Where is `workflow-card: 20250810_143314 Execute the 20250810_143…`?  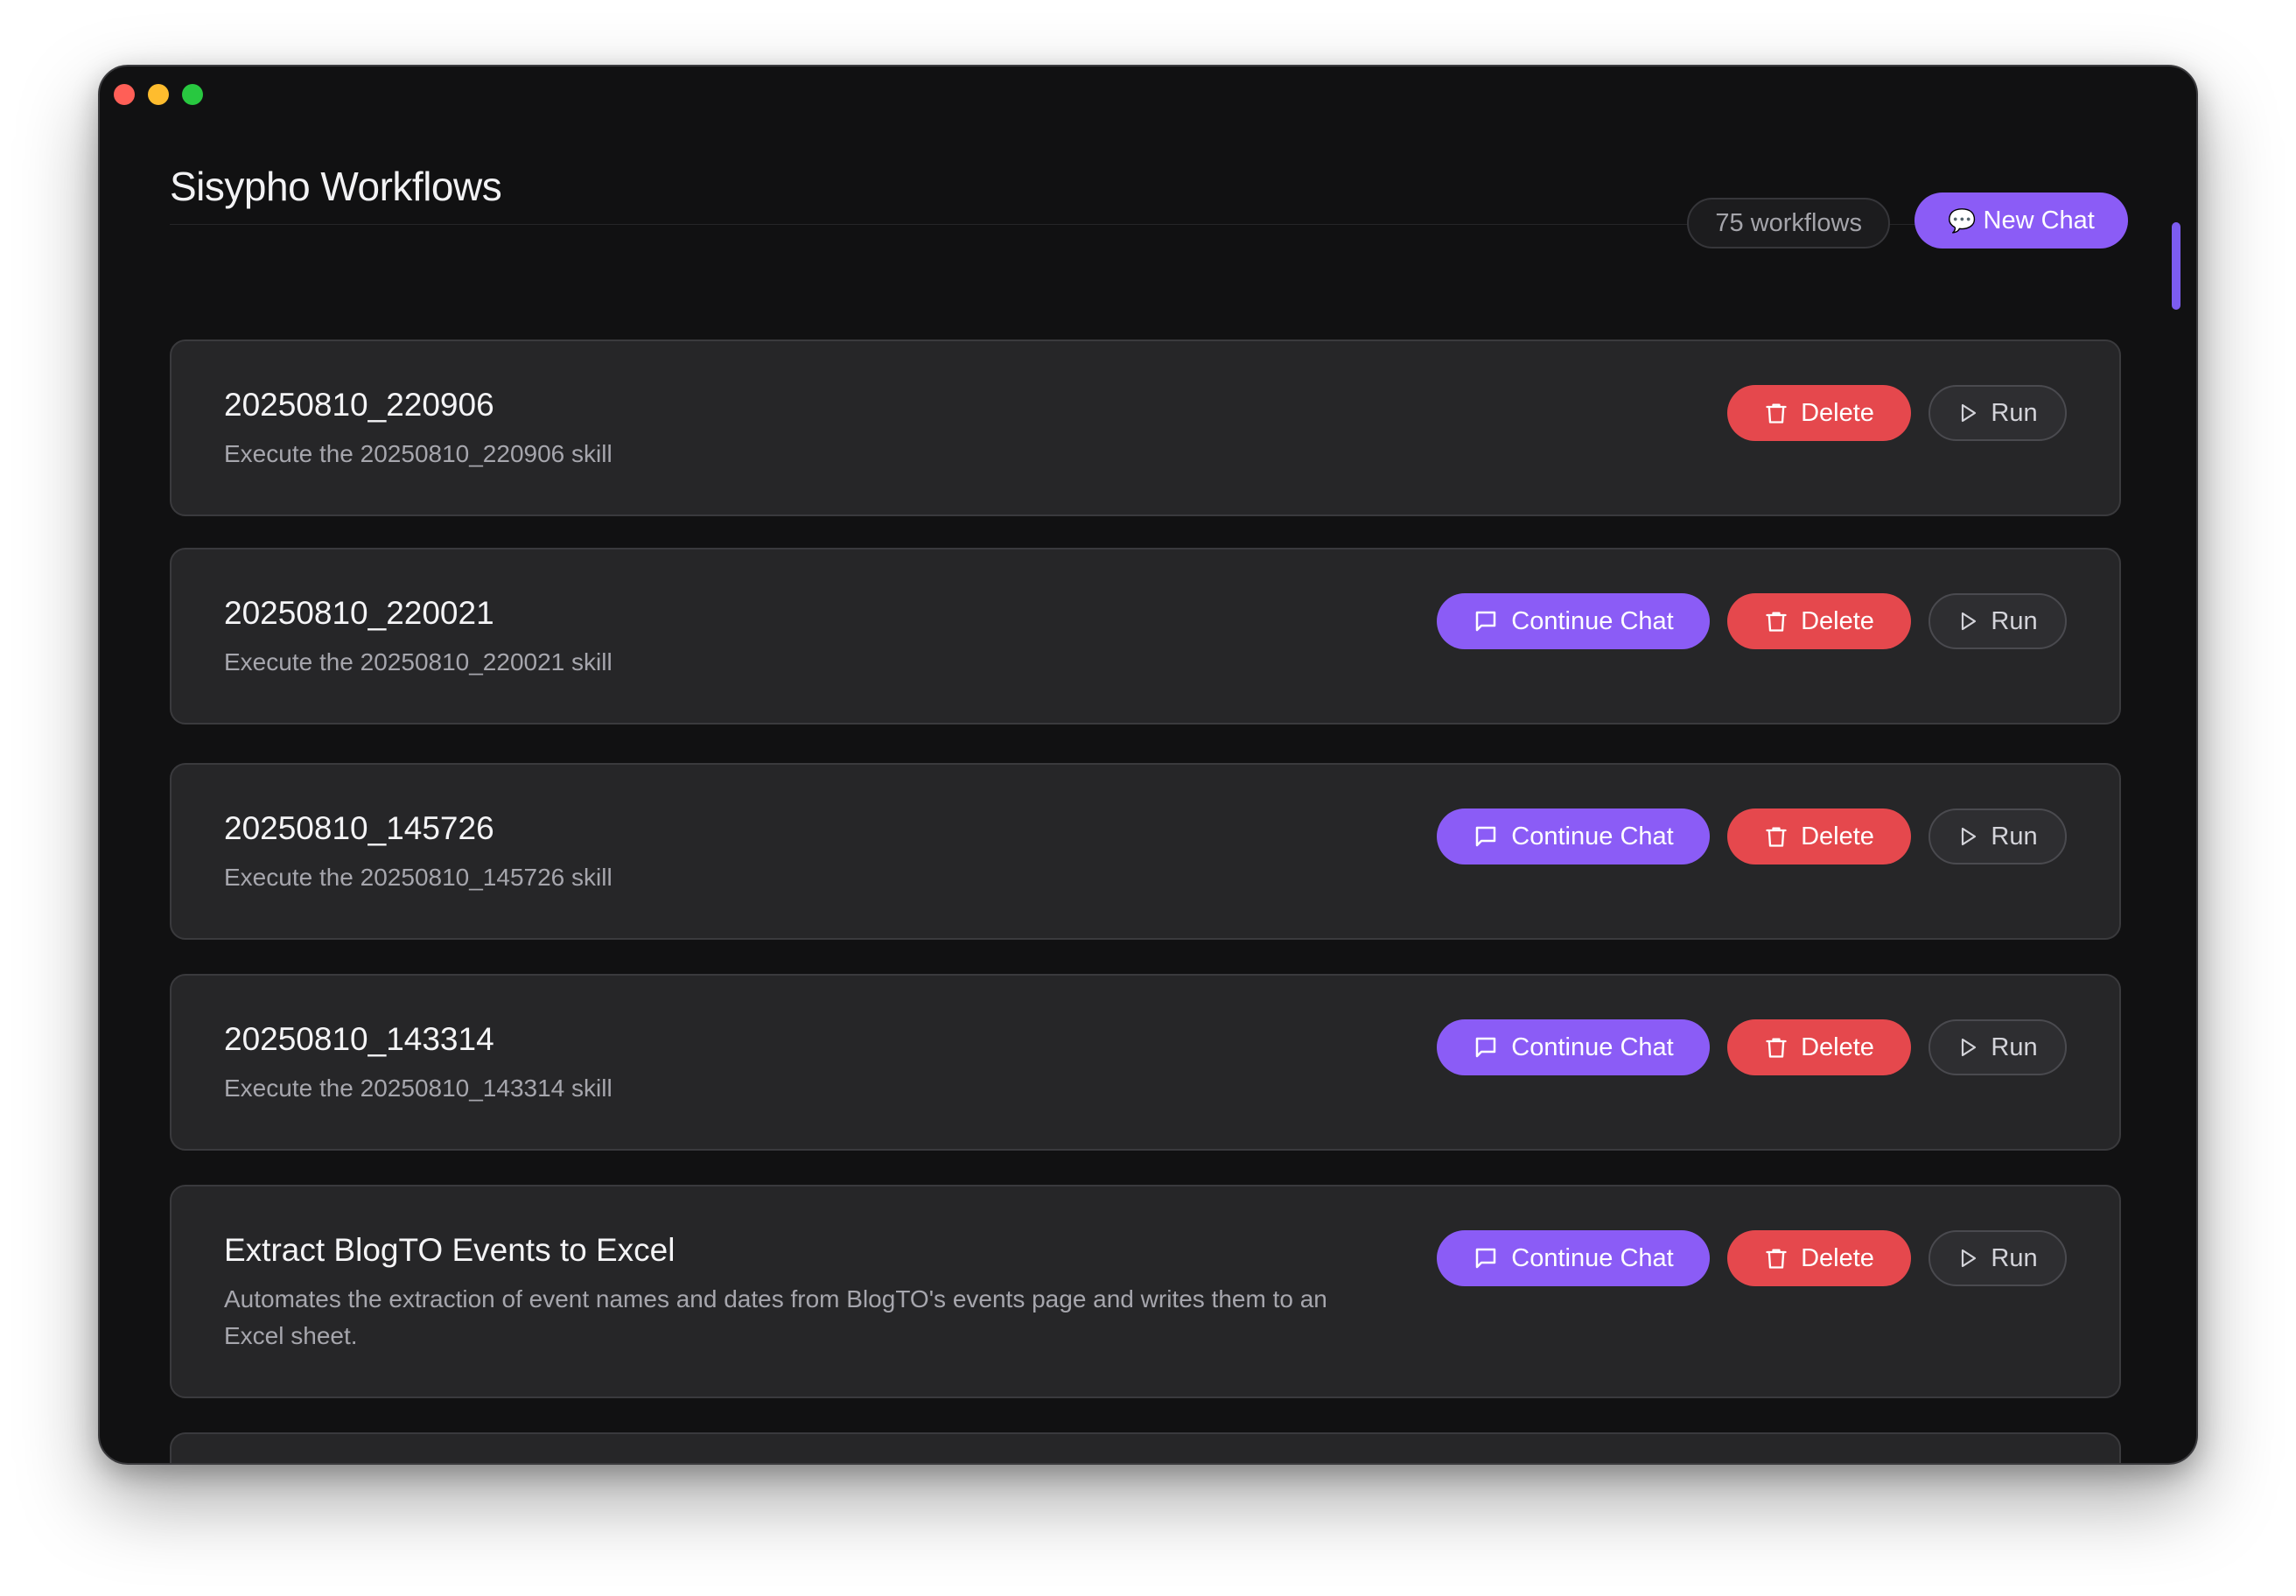 workflow-card: 20250810_143314 Execute the 20250810_143… is located at coordinates (1145, 1062).